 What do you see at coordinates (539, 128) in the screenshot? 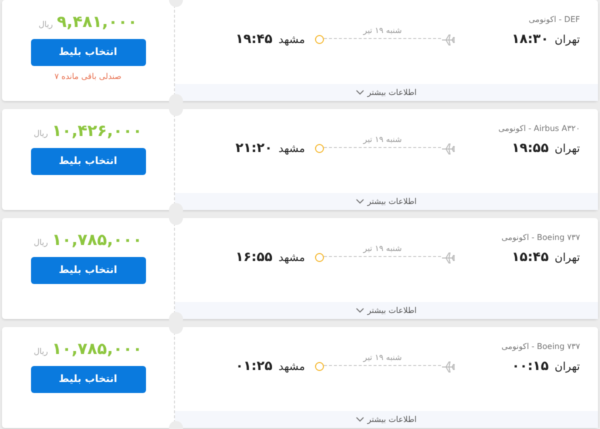
I see `airline-class: Airbus A۳۲۰ - اکونومی` at bounding box center [539, 128].